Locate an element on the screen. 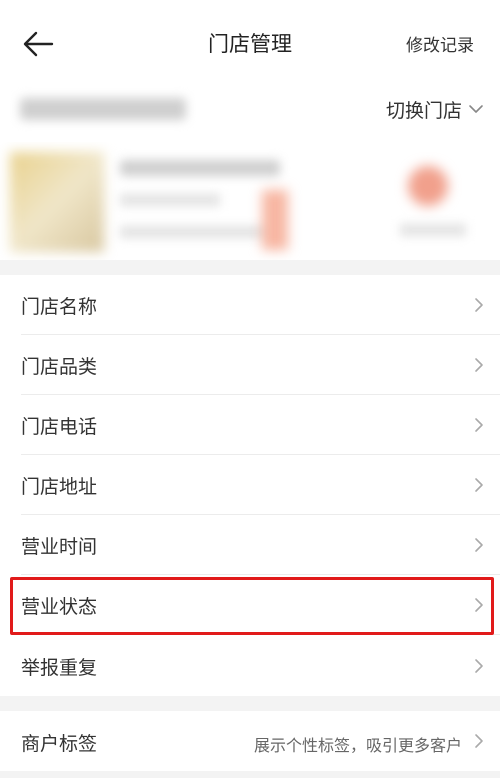 The image size is (500, 778). merchant-tag-description: 展示个性标签，吸引更多客户 is located at coordinates (357, 745).